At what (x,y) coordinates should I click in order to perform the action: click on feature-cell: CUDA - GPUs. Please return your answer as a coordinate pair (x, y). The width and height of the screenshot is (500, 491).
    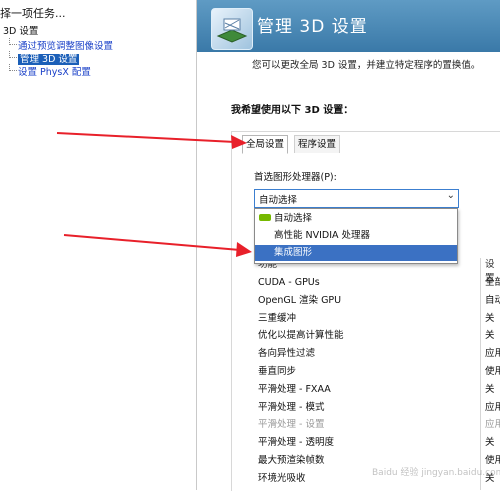
    Looking at the image, I should click on (289, 282).